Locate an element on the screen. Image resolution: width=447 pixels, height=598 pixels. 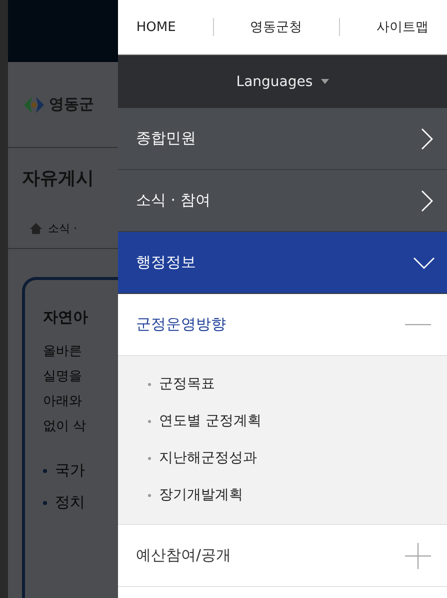
languages-button: Languages is located at coordinates (282, 81).